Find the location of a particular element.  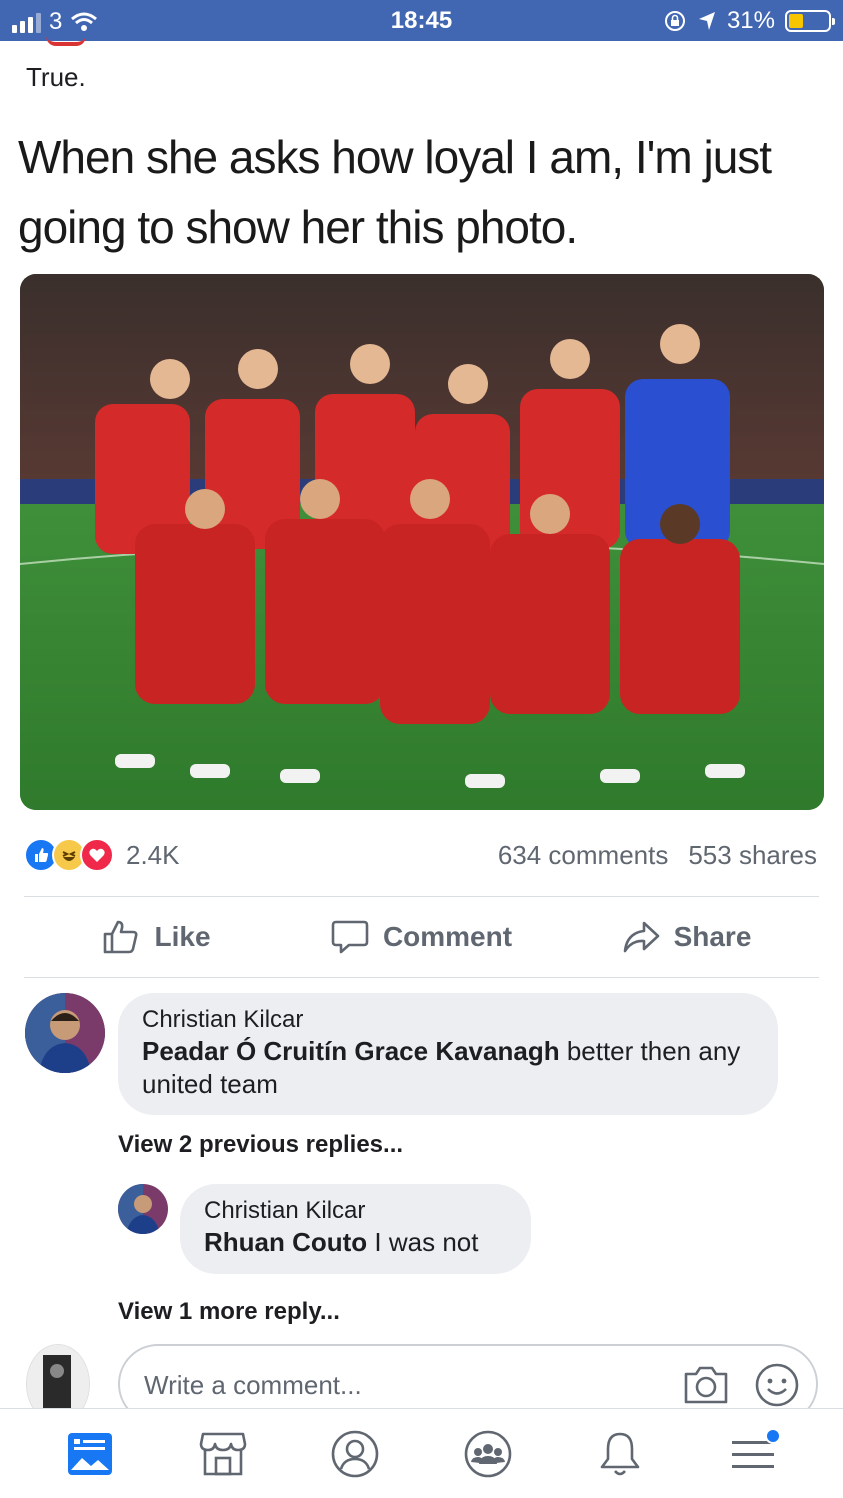

status-bar: 3 18:45 31% is located at coordinates (421, 20).